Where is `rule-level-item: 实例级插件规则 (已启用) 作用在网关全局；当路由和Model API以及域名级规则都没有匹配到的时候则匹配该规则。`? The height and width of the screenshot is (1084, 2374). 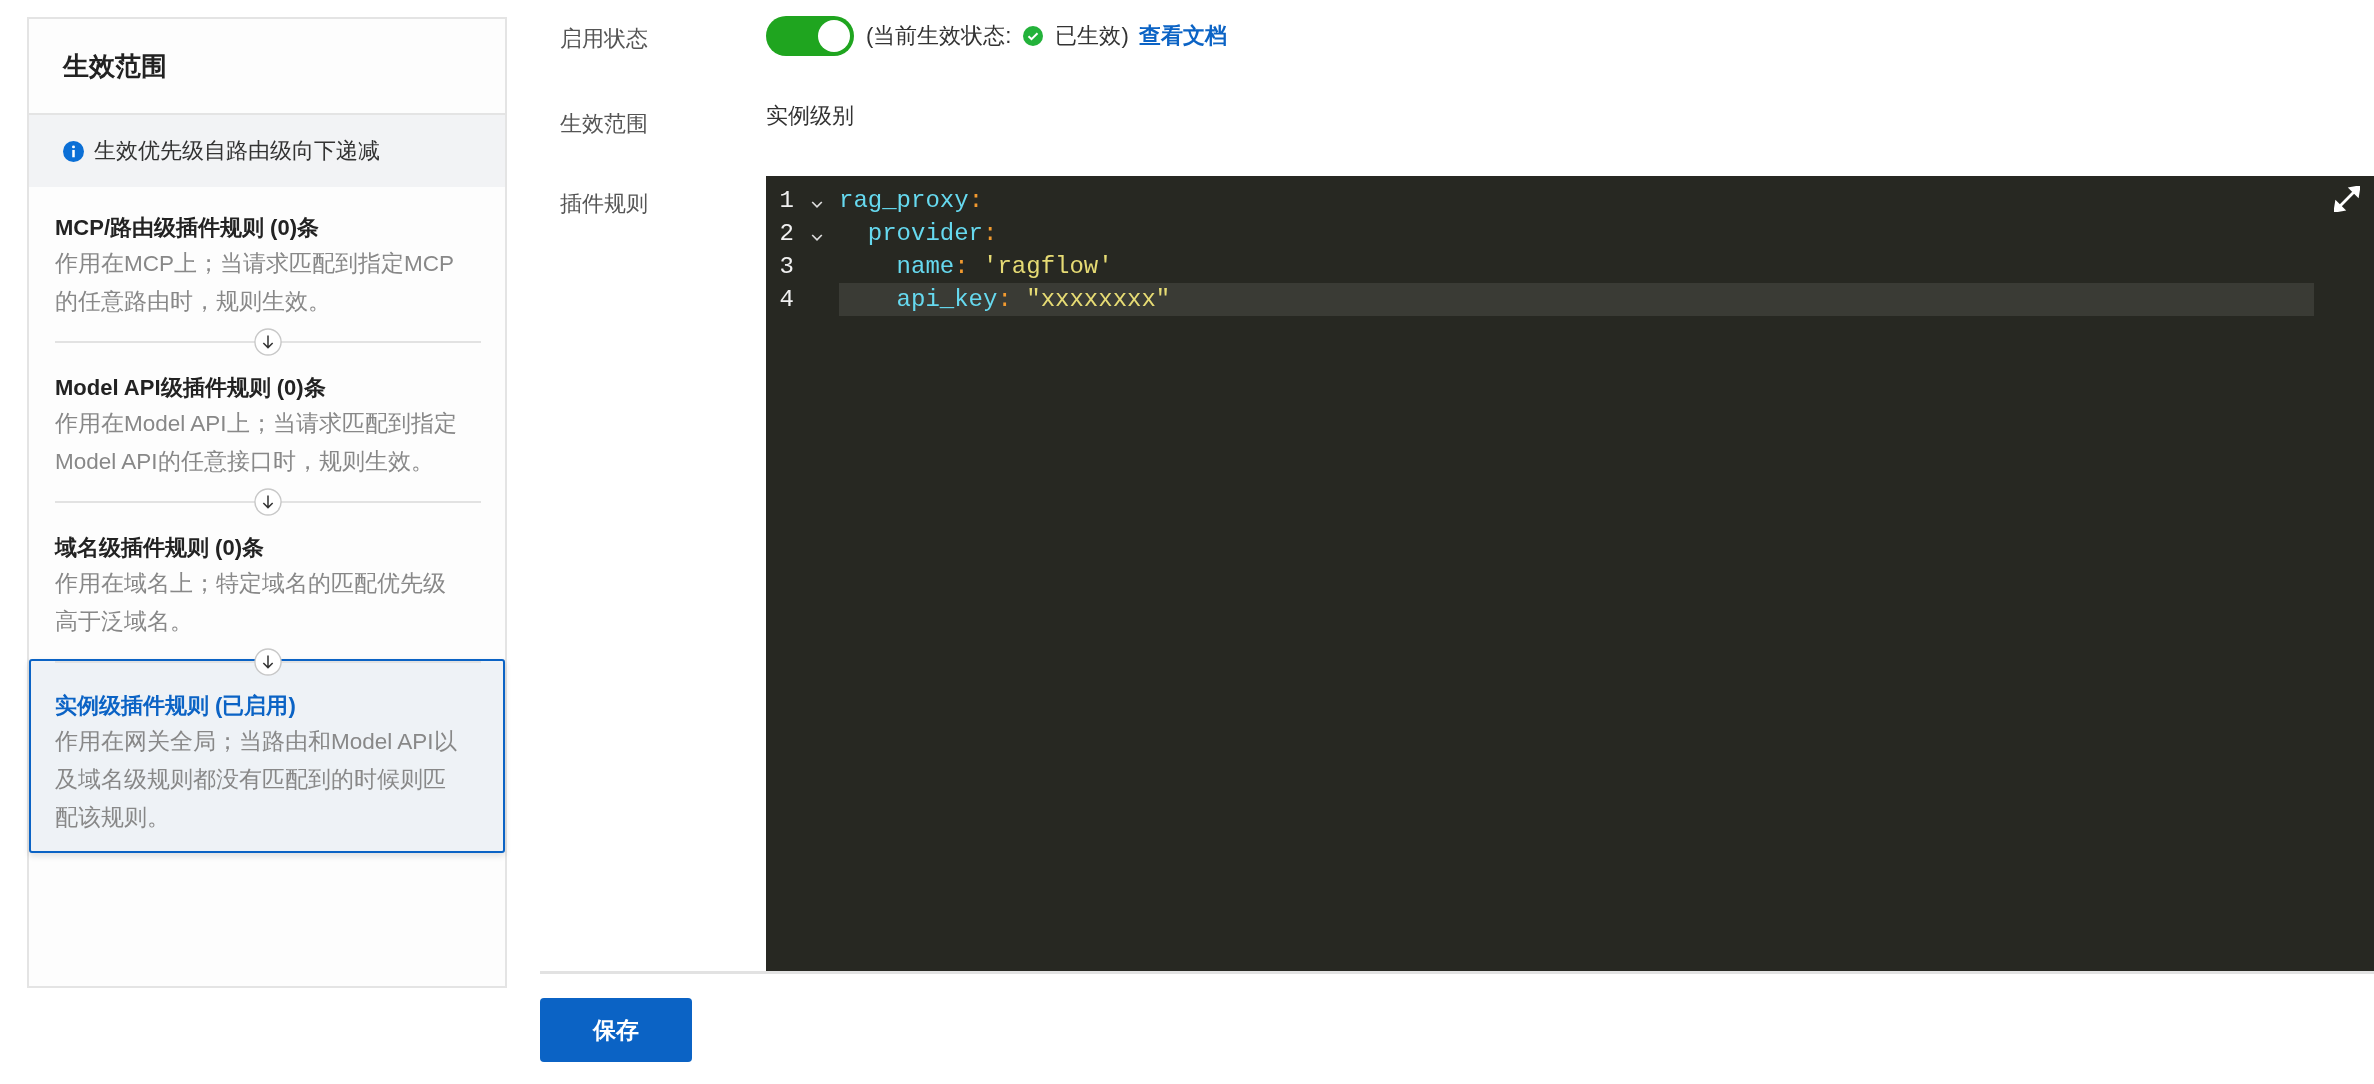
rule-level-item: 实例级插件规则 (已启用) 作用在网关全局；当路由和Model API以及域名级规则都没有匹配到的时候则匹配该规则。 is located at coordinates (267, 756).